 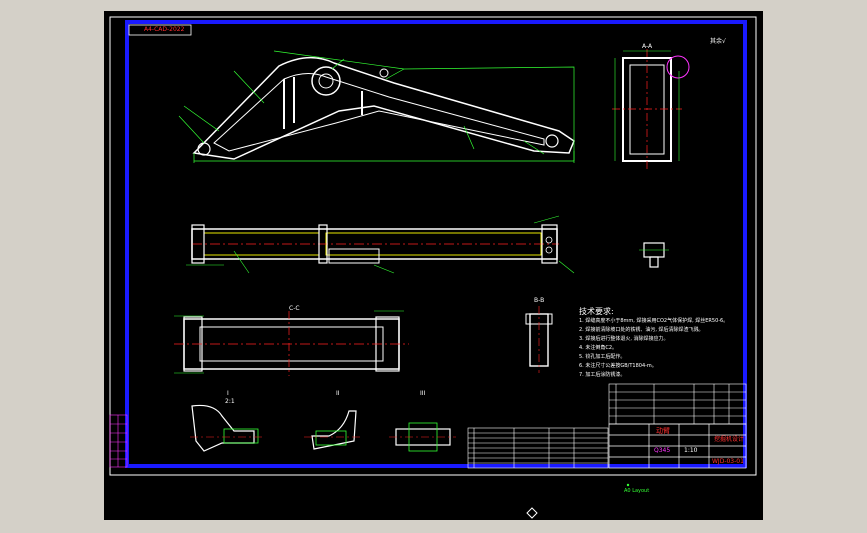 I want to click on tech-req-line: 5. 铰孔加工后配作。, so click(x=602, y=357).